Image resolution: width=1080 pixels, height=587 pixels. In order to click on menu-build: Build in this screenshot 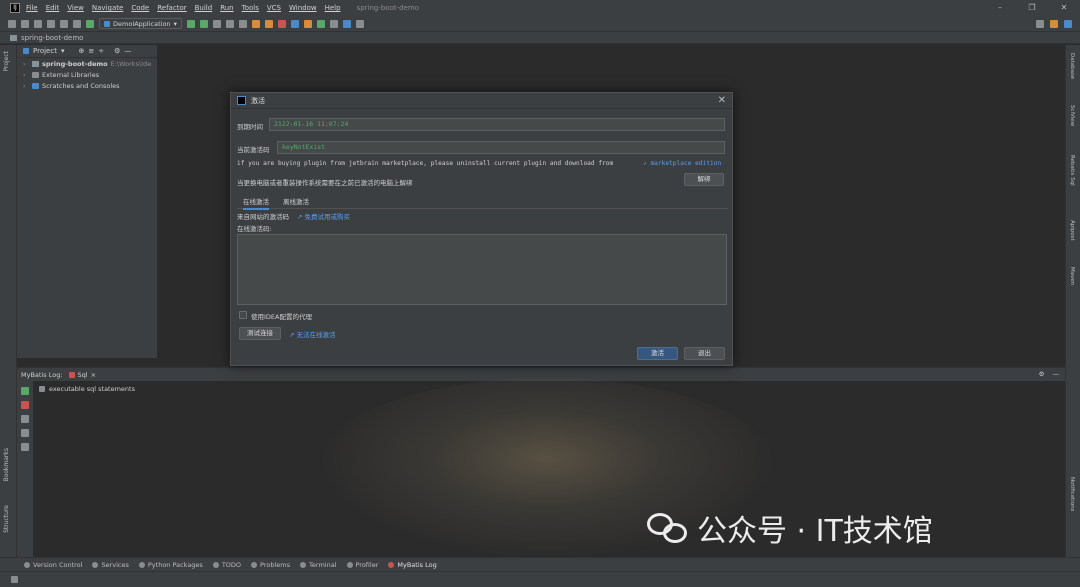, I will do `click(204, 8)`.